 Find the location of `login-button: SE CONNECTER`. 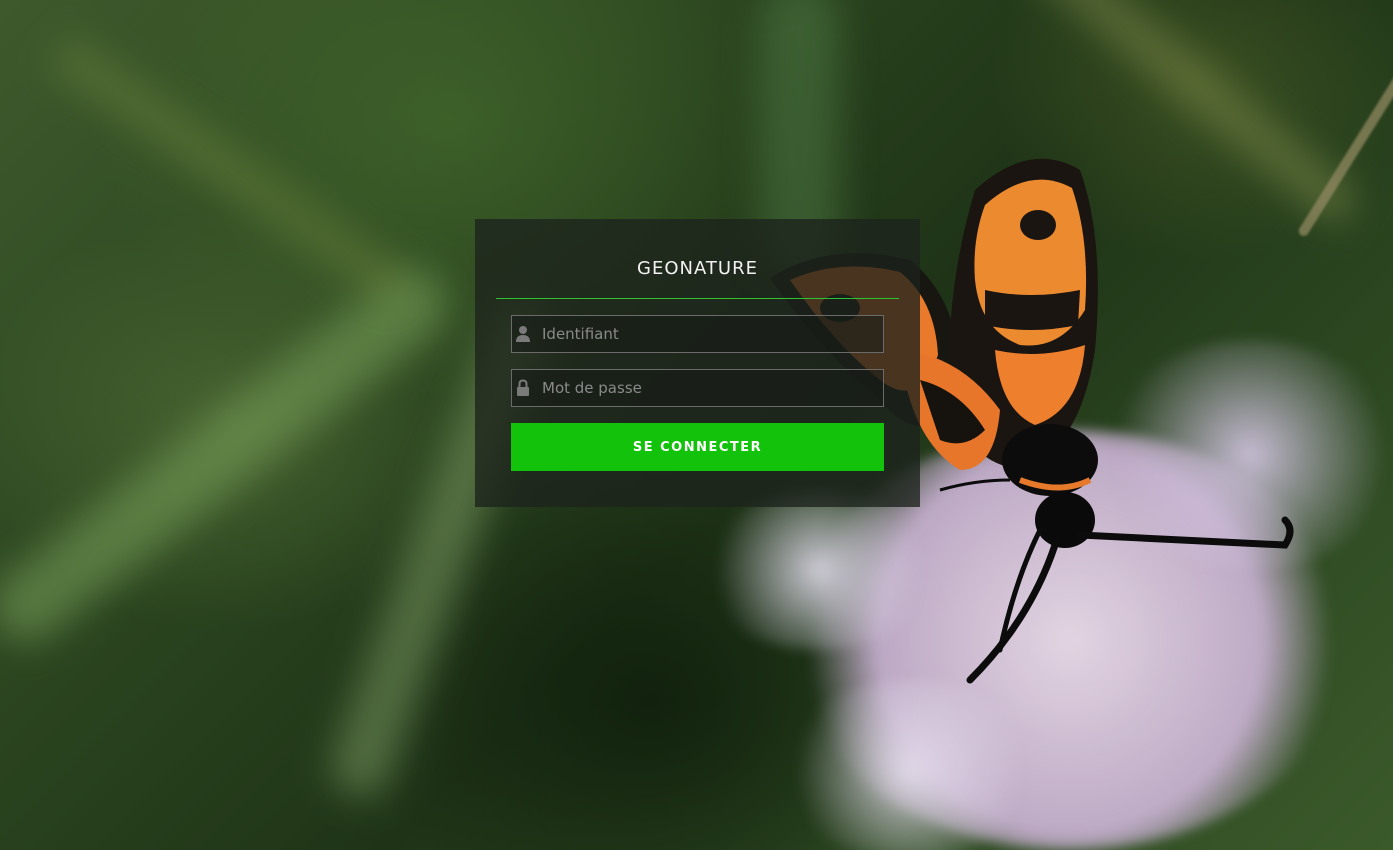

login-button: SE CONNECTER is located at coordinates (697, 447).